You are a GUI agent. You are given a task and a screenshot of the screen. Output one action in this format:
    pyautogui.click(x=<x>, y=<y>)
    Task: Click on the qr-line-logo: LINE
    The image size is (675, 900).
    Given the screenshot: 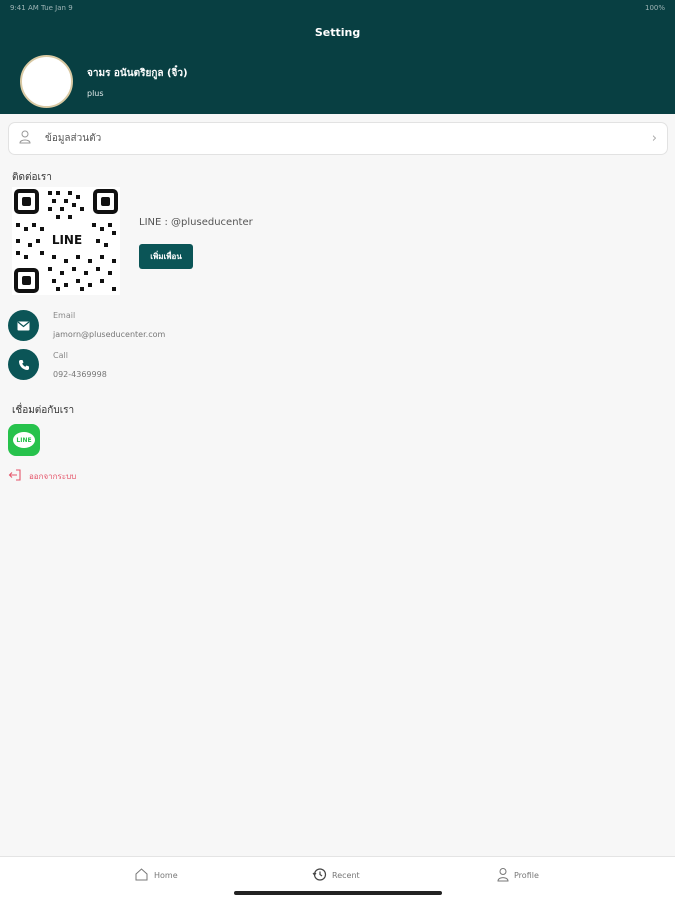 What is the action you would take?
    pyautogui.click(x=67, y=240)
    